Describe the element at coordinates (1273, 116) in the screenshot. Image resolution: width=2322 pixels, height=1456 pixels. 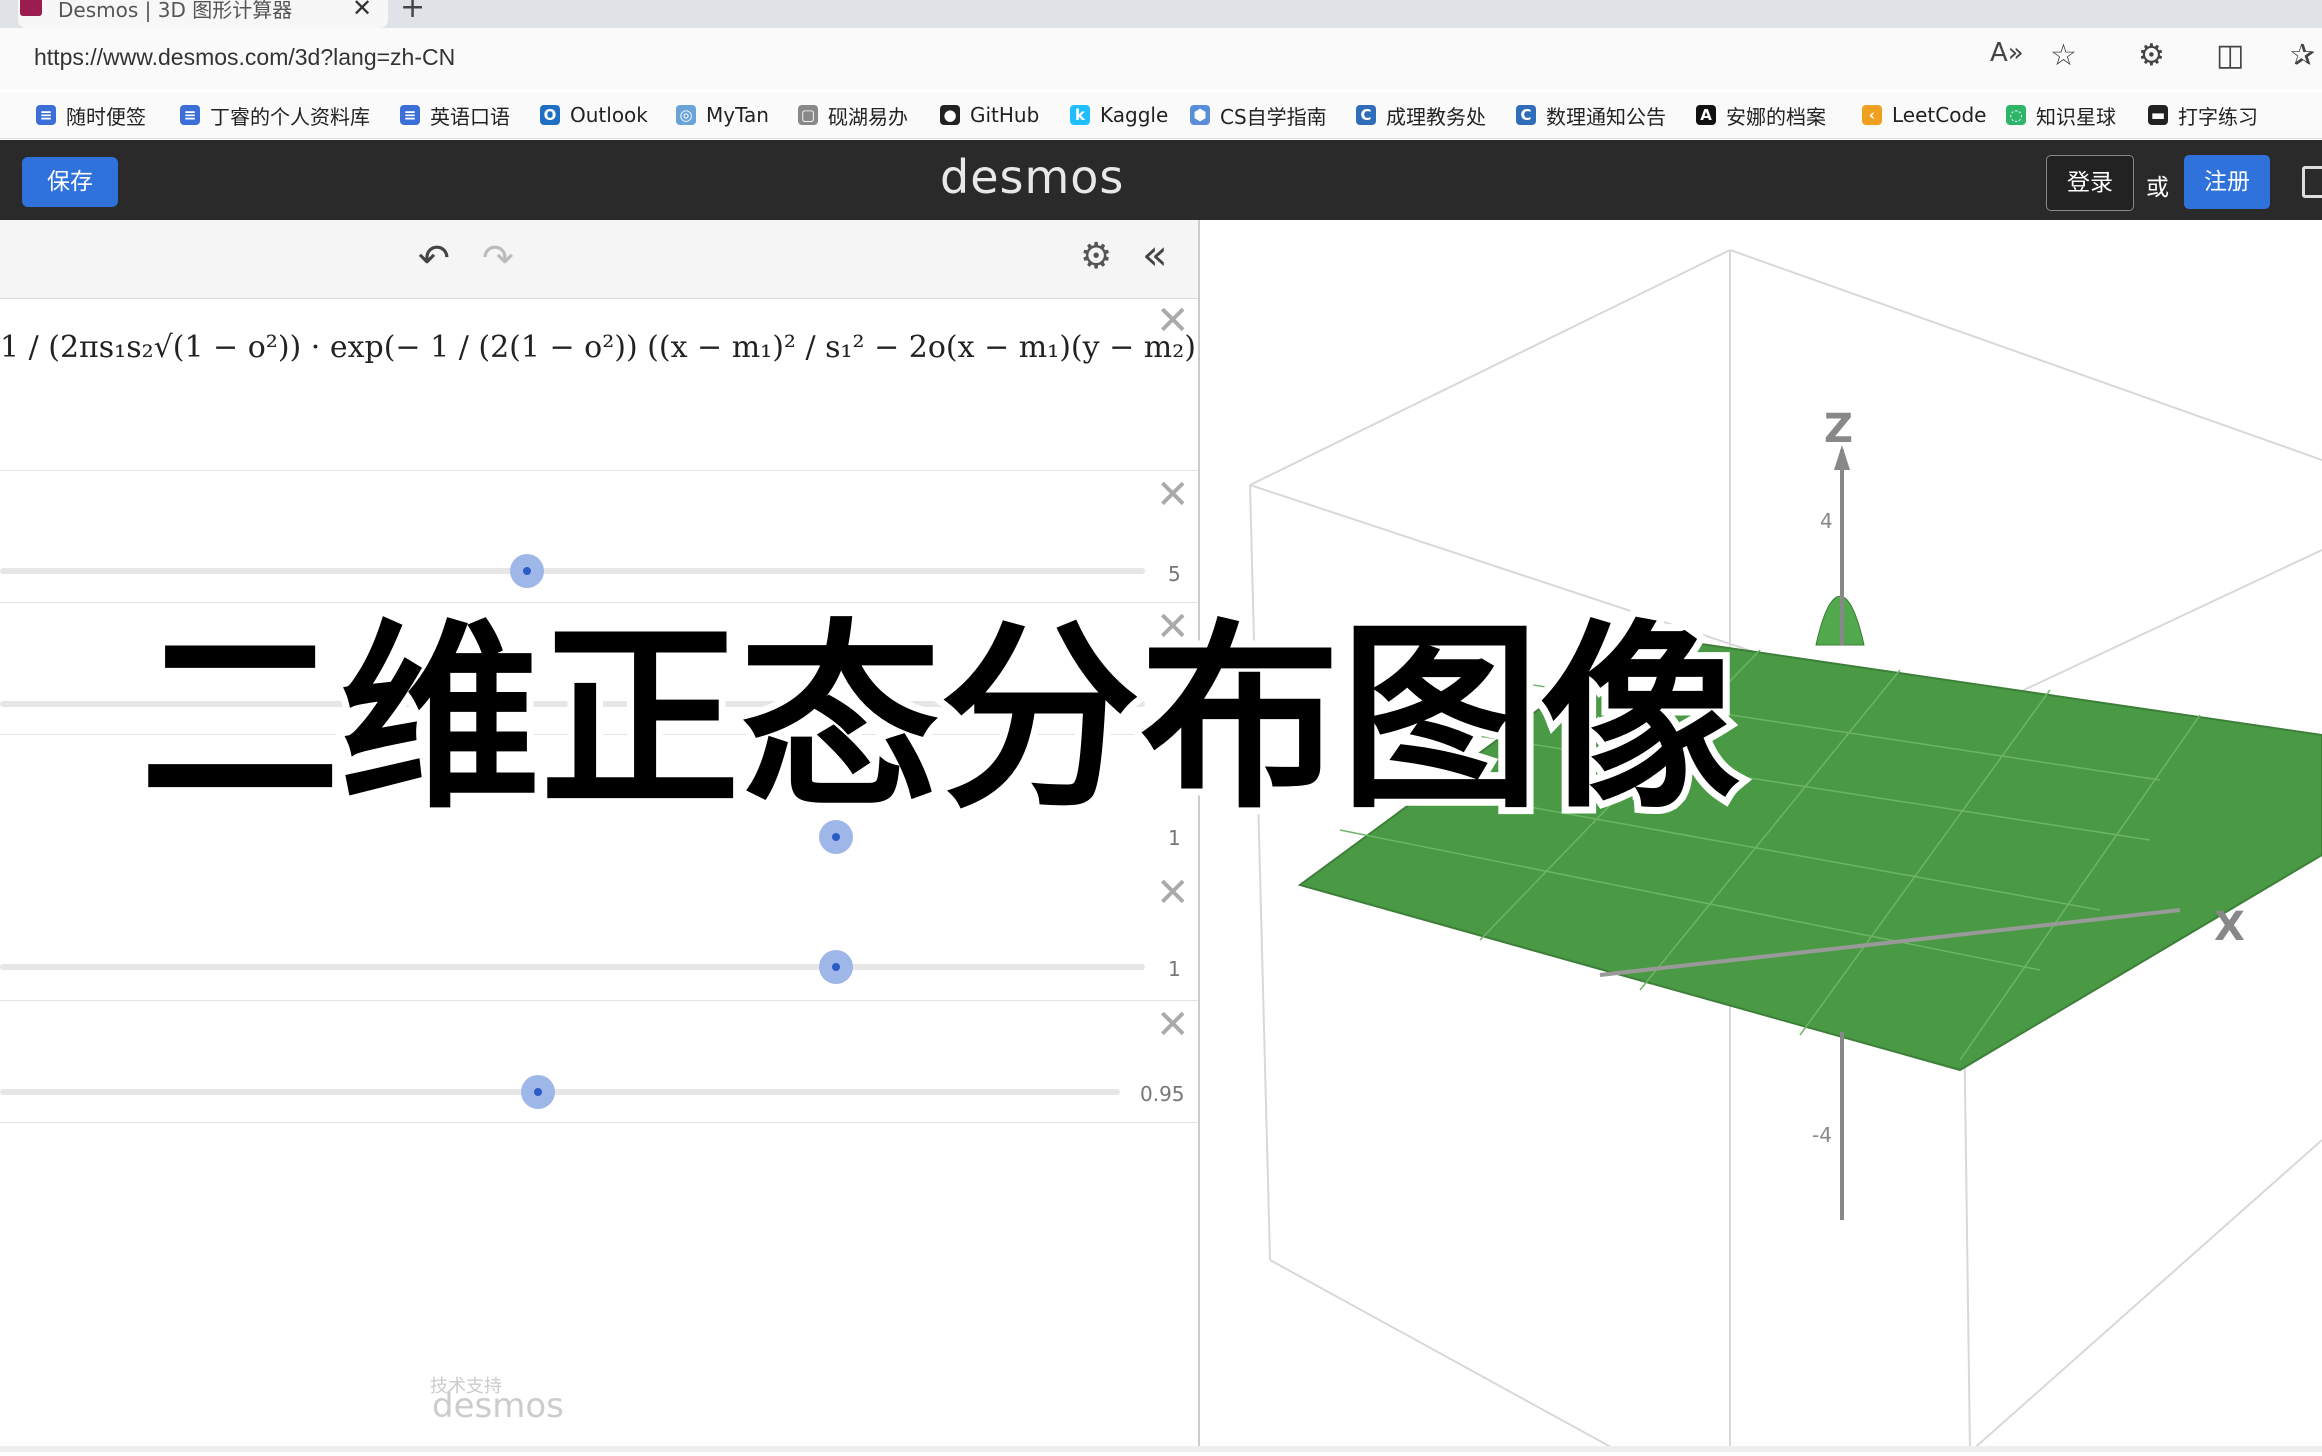
I see `bookmark-label: CS自学指南` at that location.